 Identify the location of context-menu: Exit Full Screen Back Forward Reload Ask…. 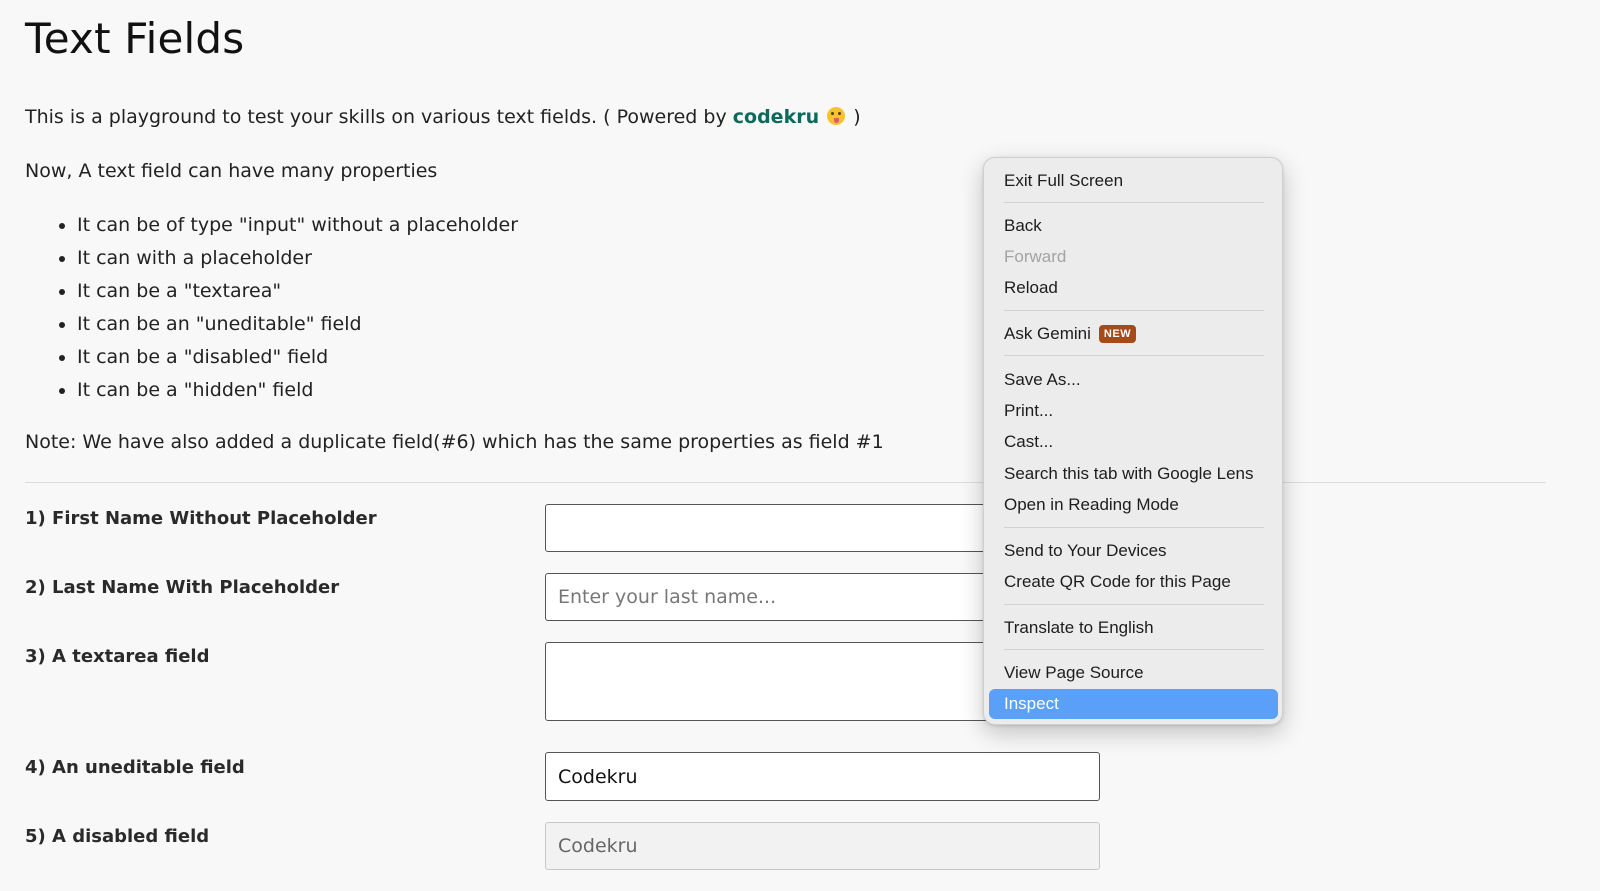
(1133, 441).